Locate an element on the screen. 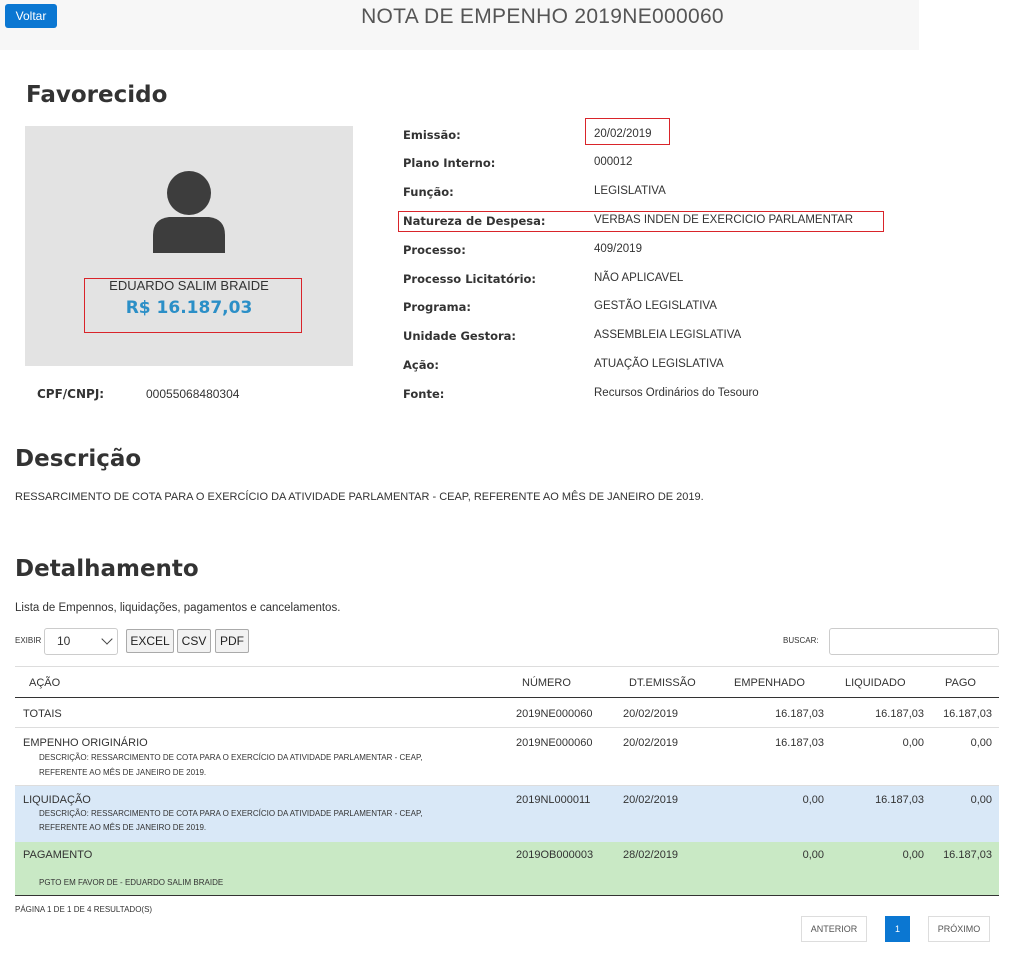 This screenshot has width=1011, height=959. info-value: ASSEMBLEIA LEGISLATIVA is located at coordinates (668, 335).